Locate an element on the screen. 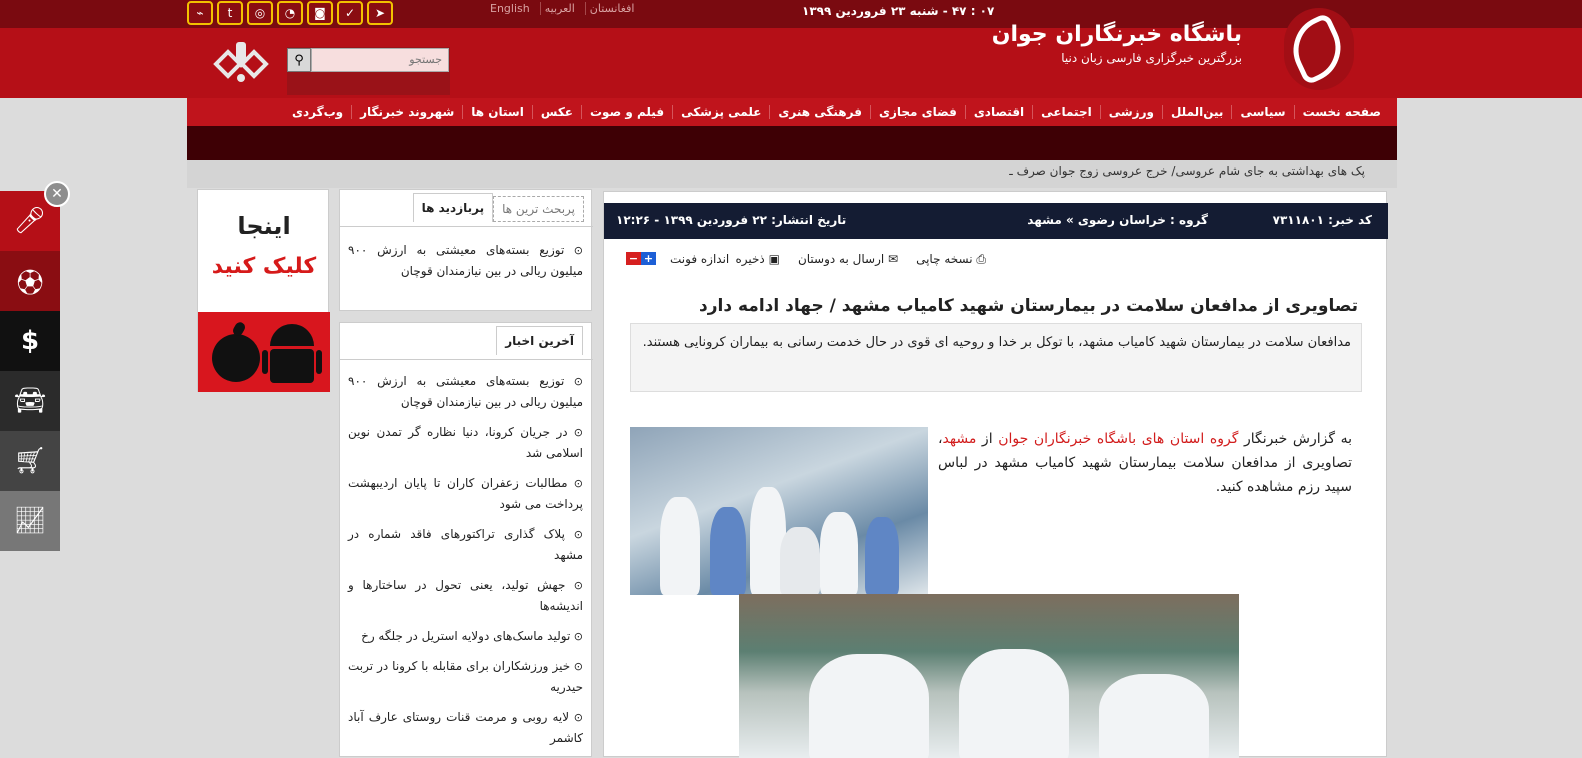 Image resolution: width=1582 pixels, height=758 pixels. font-decrease-button: − is located at coordinates (633, 258).